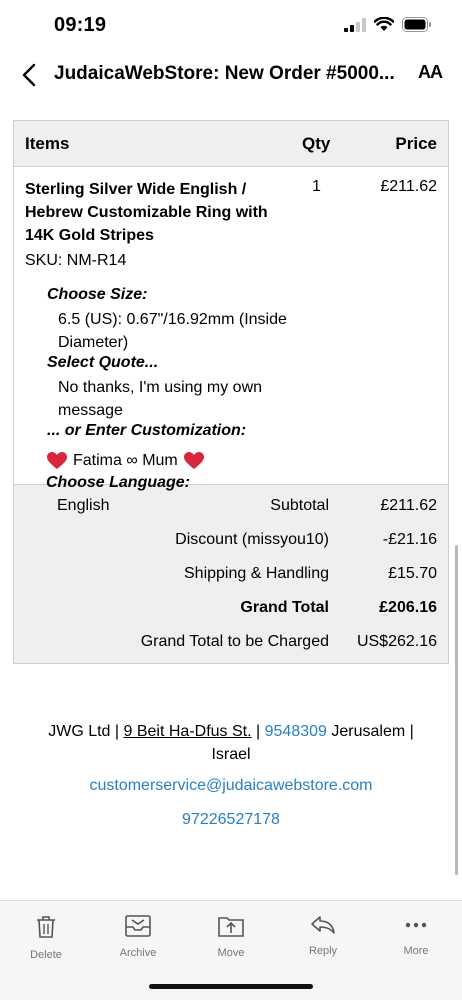 The image size is (462, 1000). What do you see at coordinates (234, 641) in the screenshot?
I see `charged-total-label: Grand Total to be Charged` at bounding box center [234, 641].